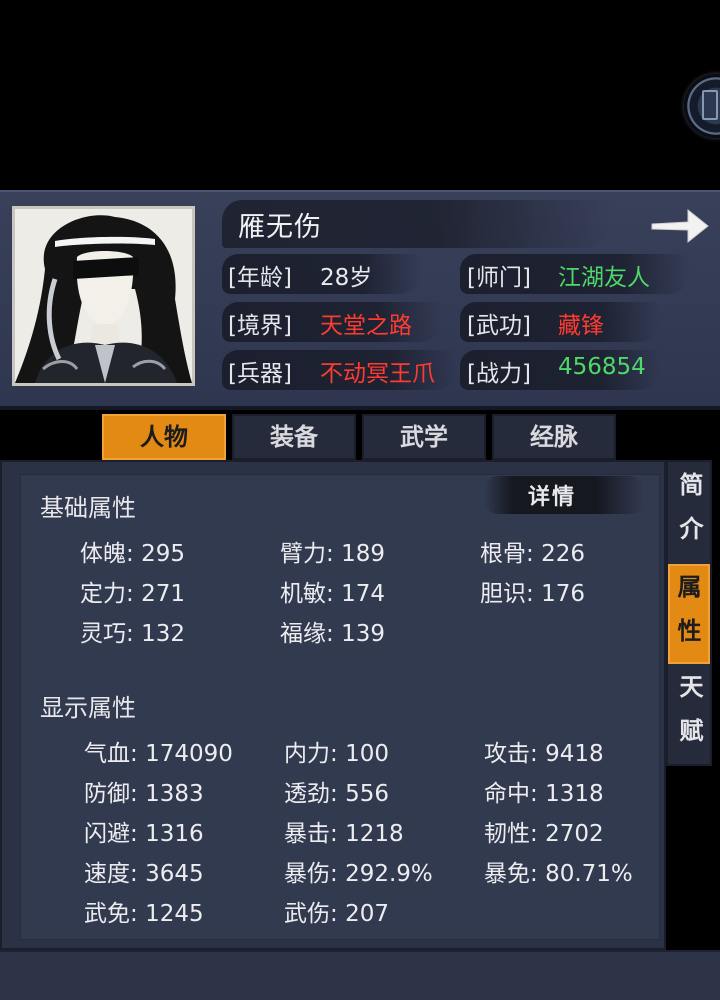 This screenshot has height=1000, width=720. I want to click on basic-attributes-title: 基础属性, so click(88, 508).